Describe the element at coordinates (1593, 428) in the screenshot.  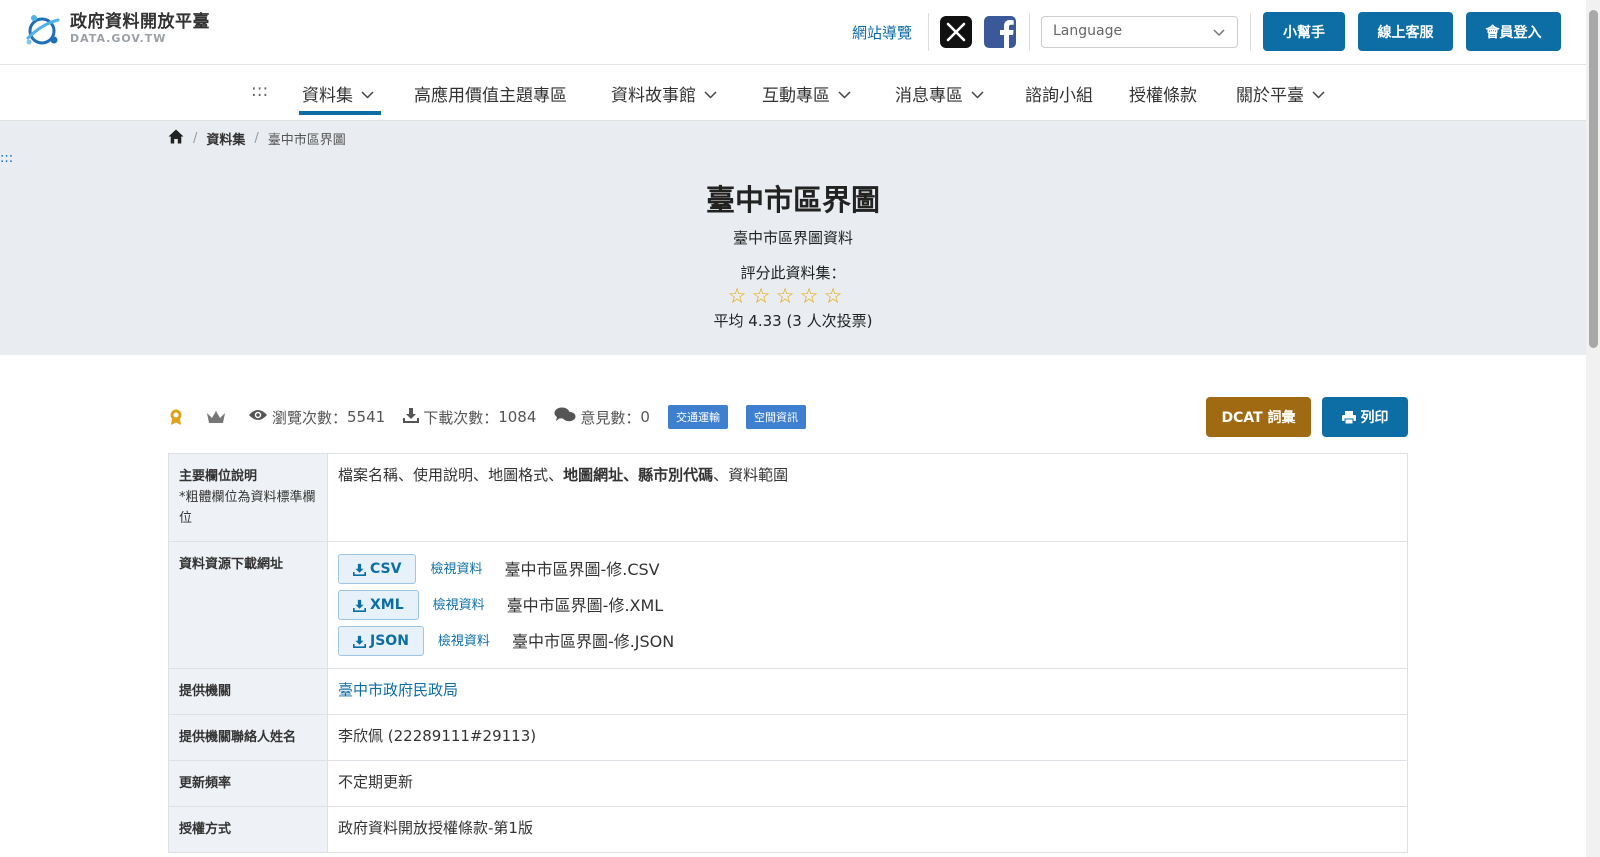
I see `page-scrollbar` at that location.